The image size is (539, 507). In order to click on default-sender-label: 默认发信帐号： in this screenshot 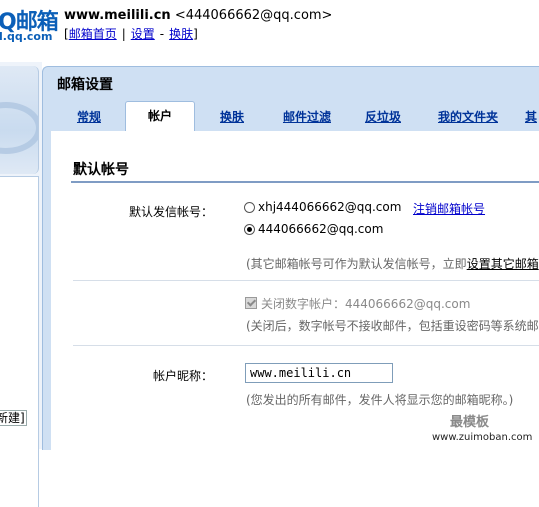, I will do `click(171, 212)`.